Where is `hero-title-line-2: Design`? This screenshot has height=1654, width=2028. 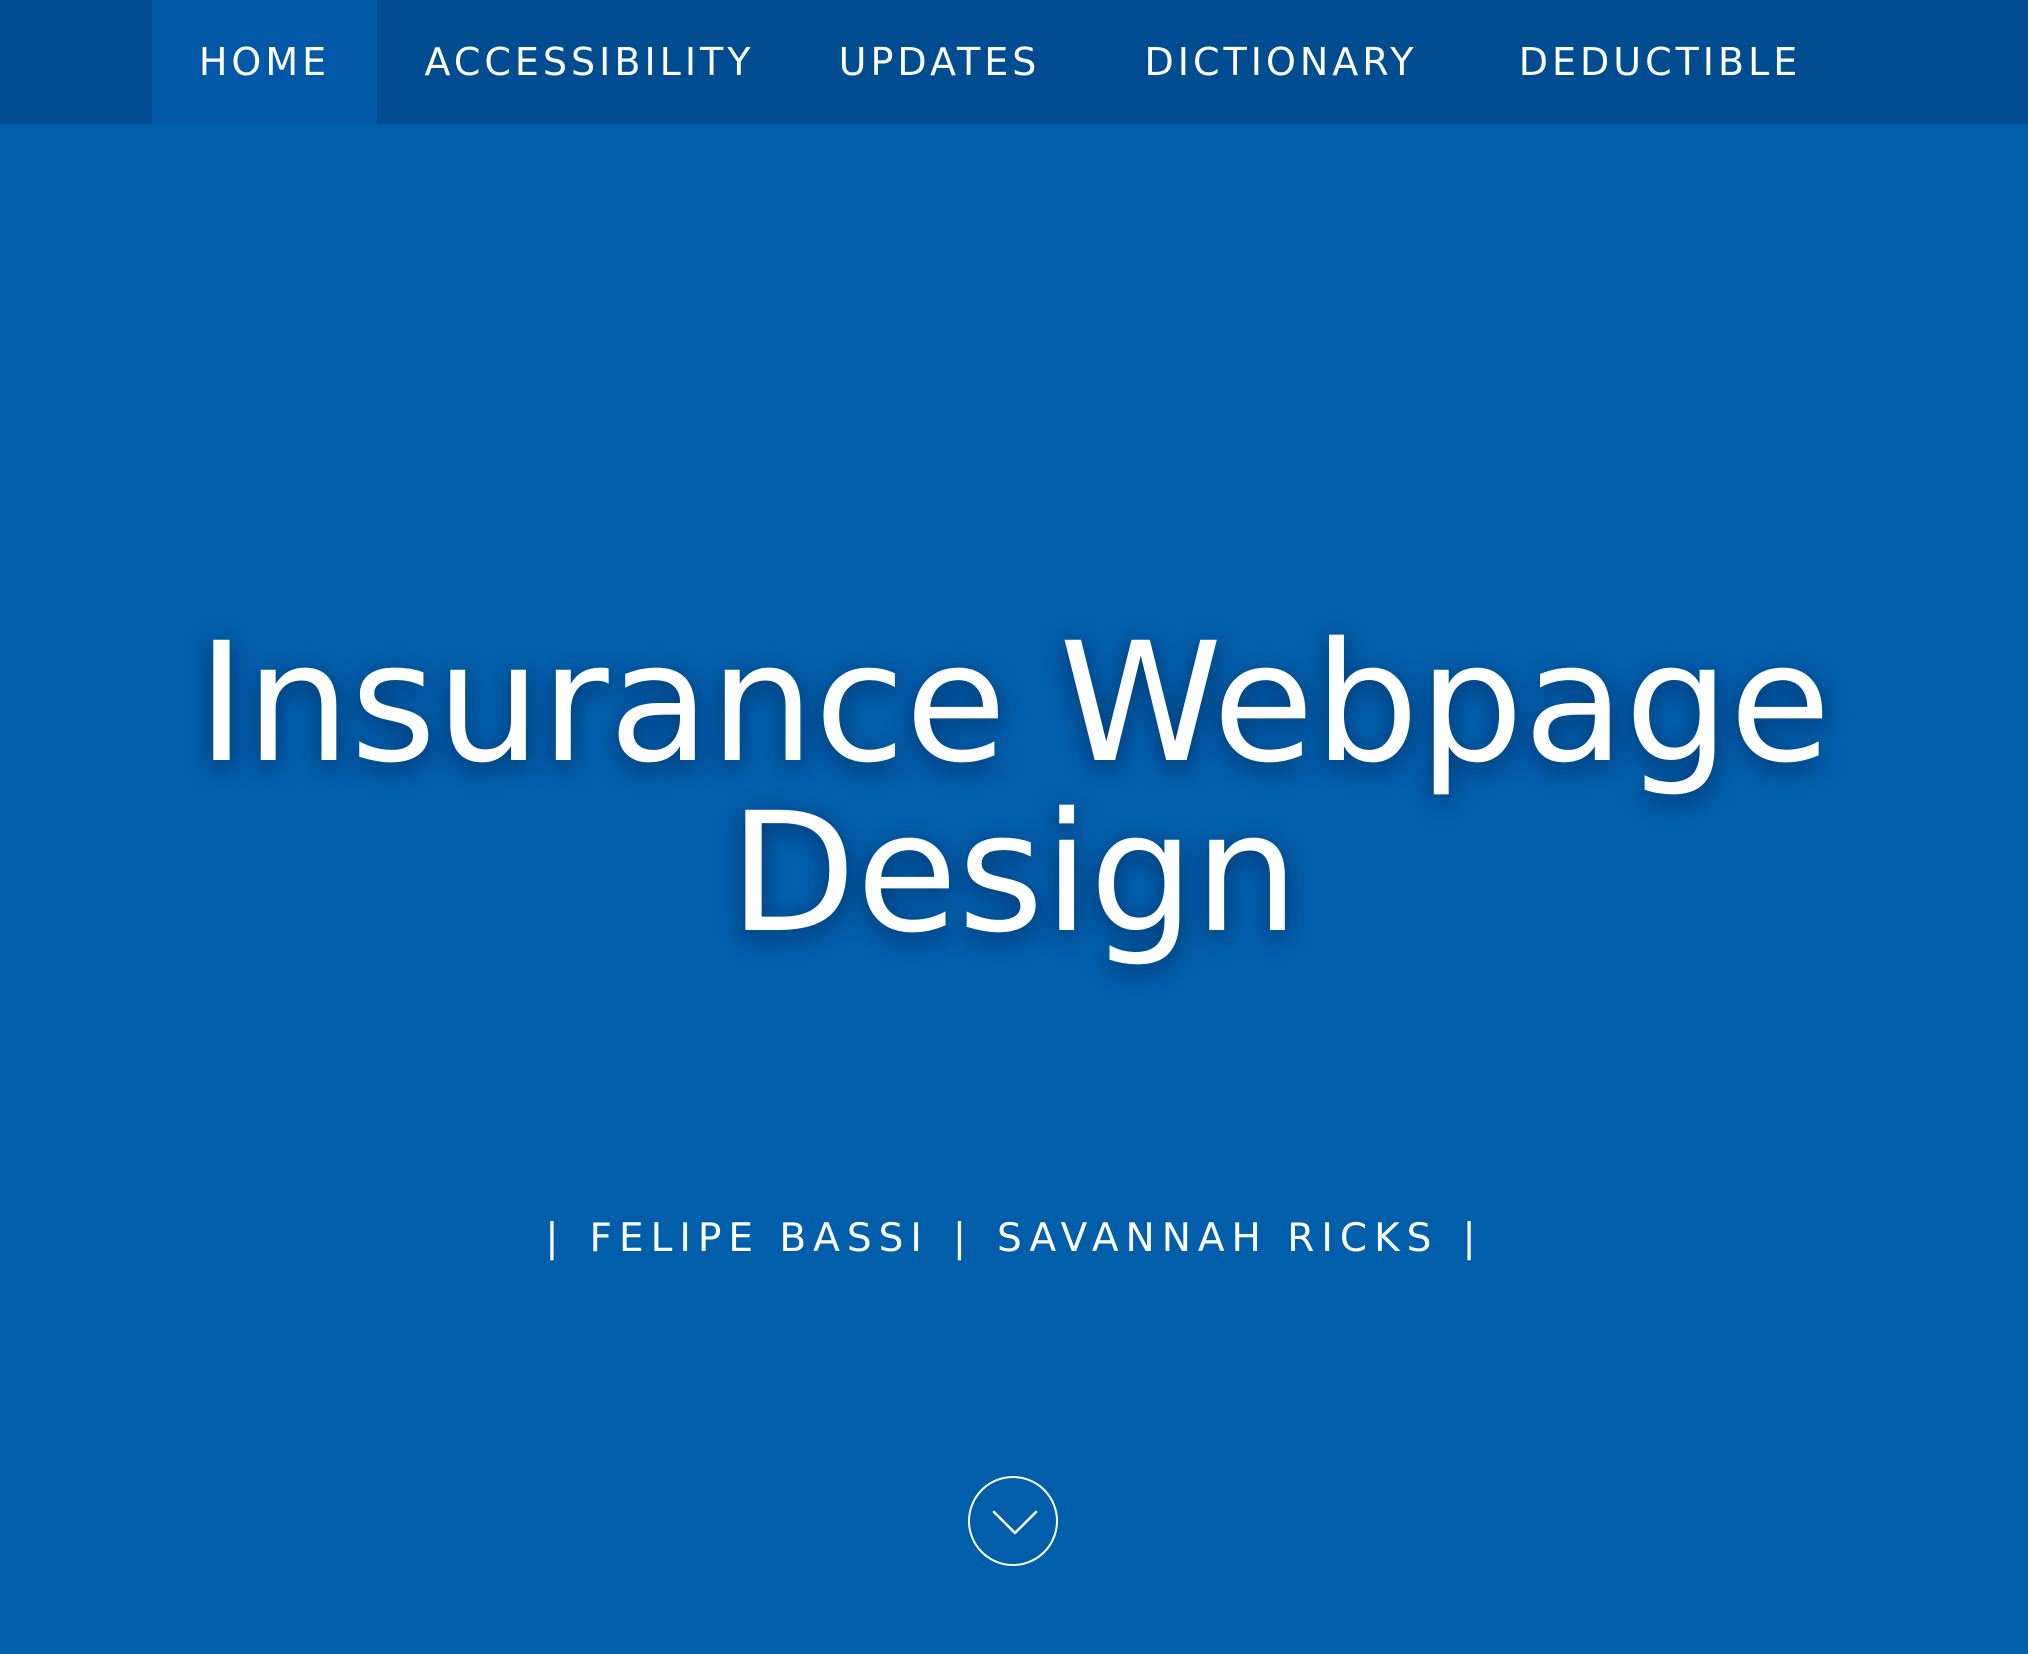
hero-title-line-2: Design is located at coordinates (1014, 873).